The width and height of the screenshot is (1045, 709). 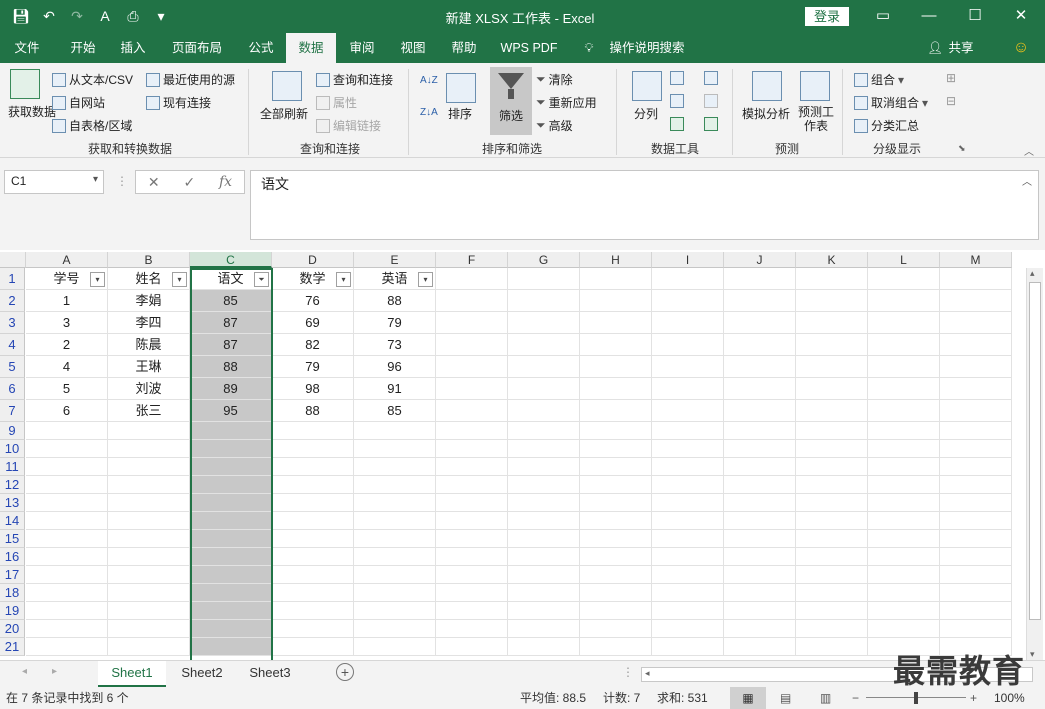 I want to click on refresh-all-button: 全部刷新, so click(x=284, y=113).